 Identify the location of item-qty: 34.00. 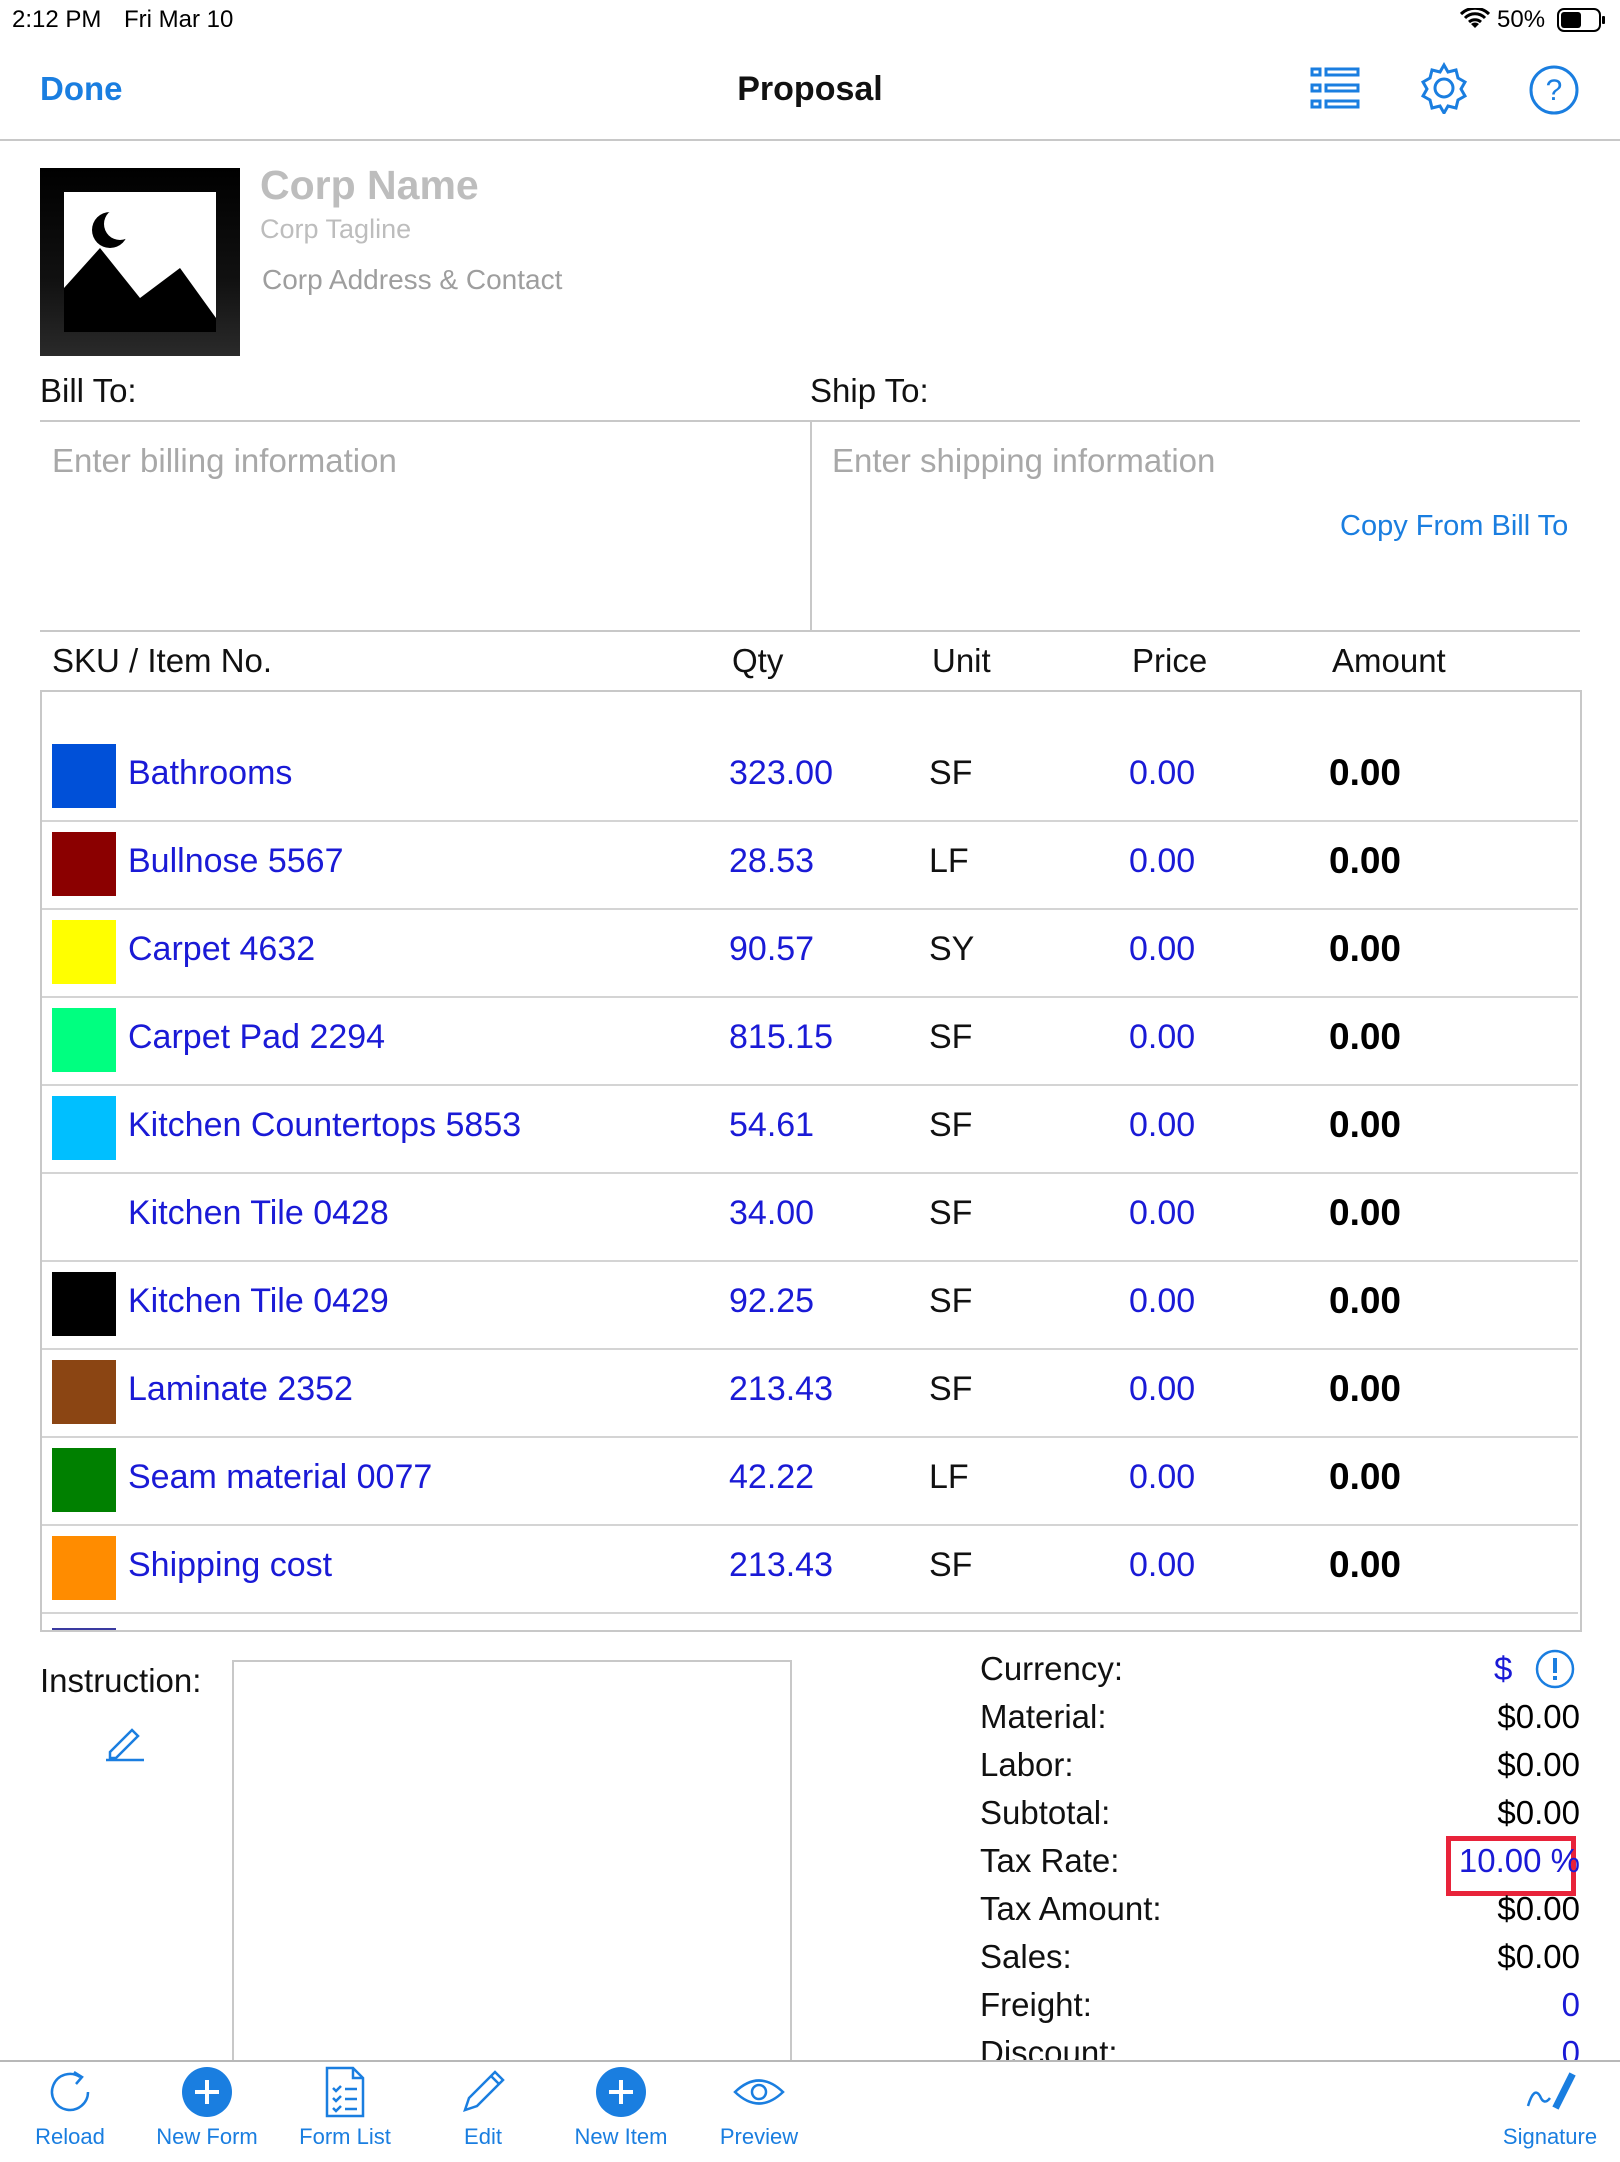
(771, 1213).